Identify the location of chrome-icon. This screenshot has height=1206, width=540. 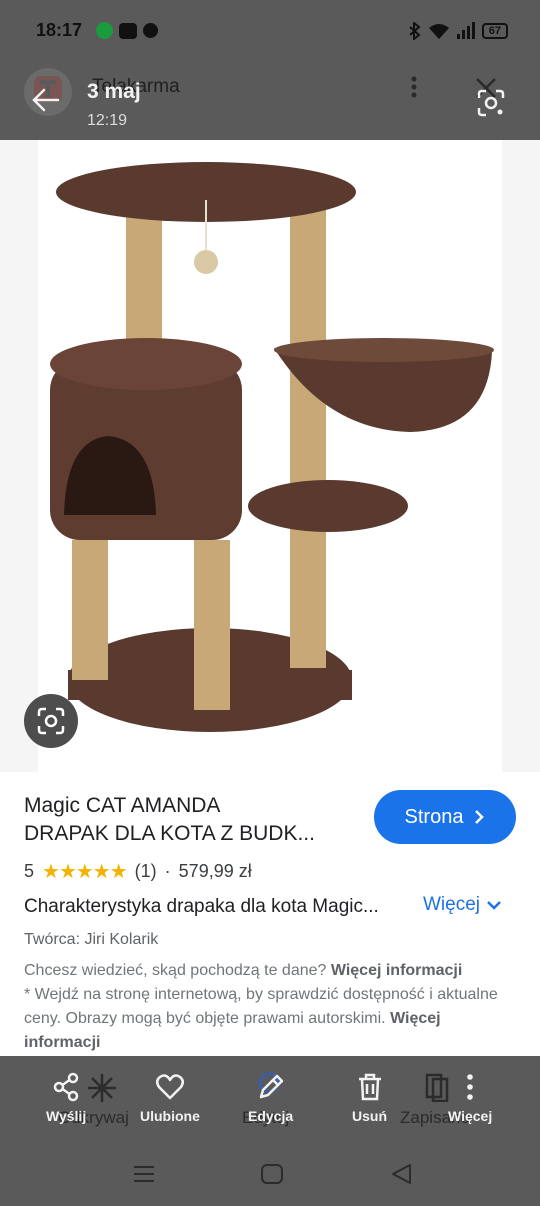
(150, 30).